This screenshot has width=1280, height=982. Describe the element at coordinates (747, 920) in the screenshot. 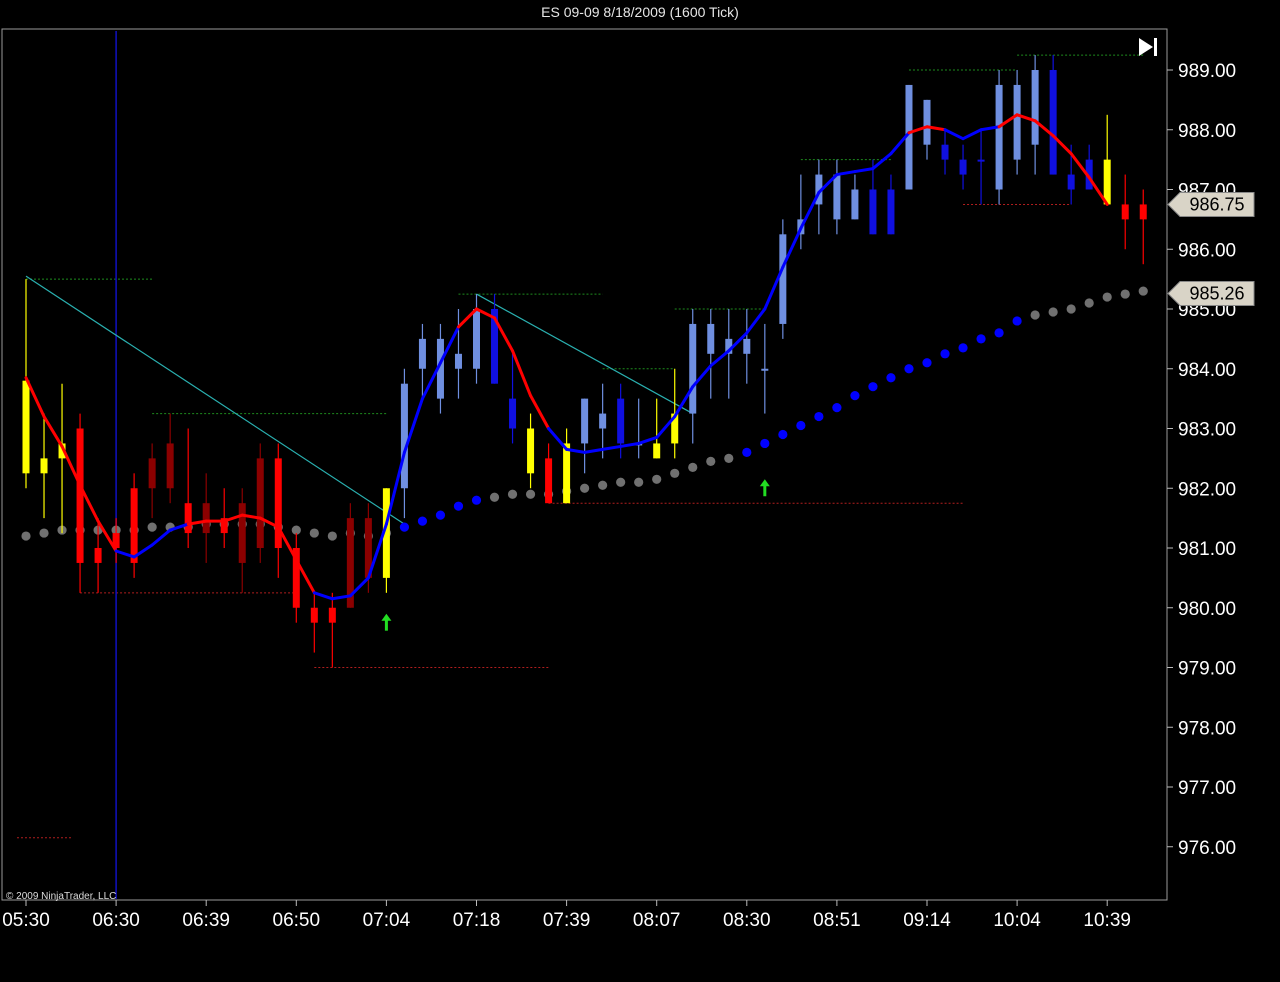

I see `x-tick-label: 08:30` at that location.